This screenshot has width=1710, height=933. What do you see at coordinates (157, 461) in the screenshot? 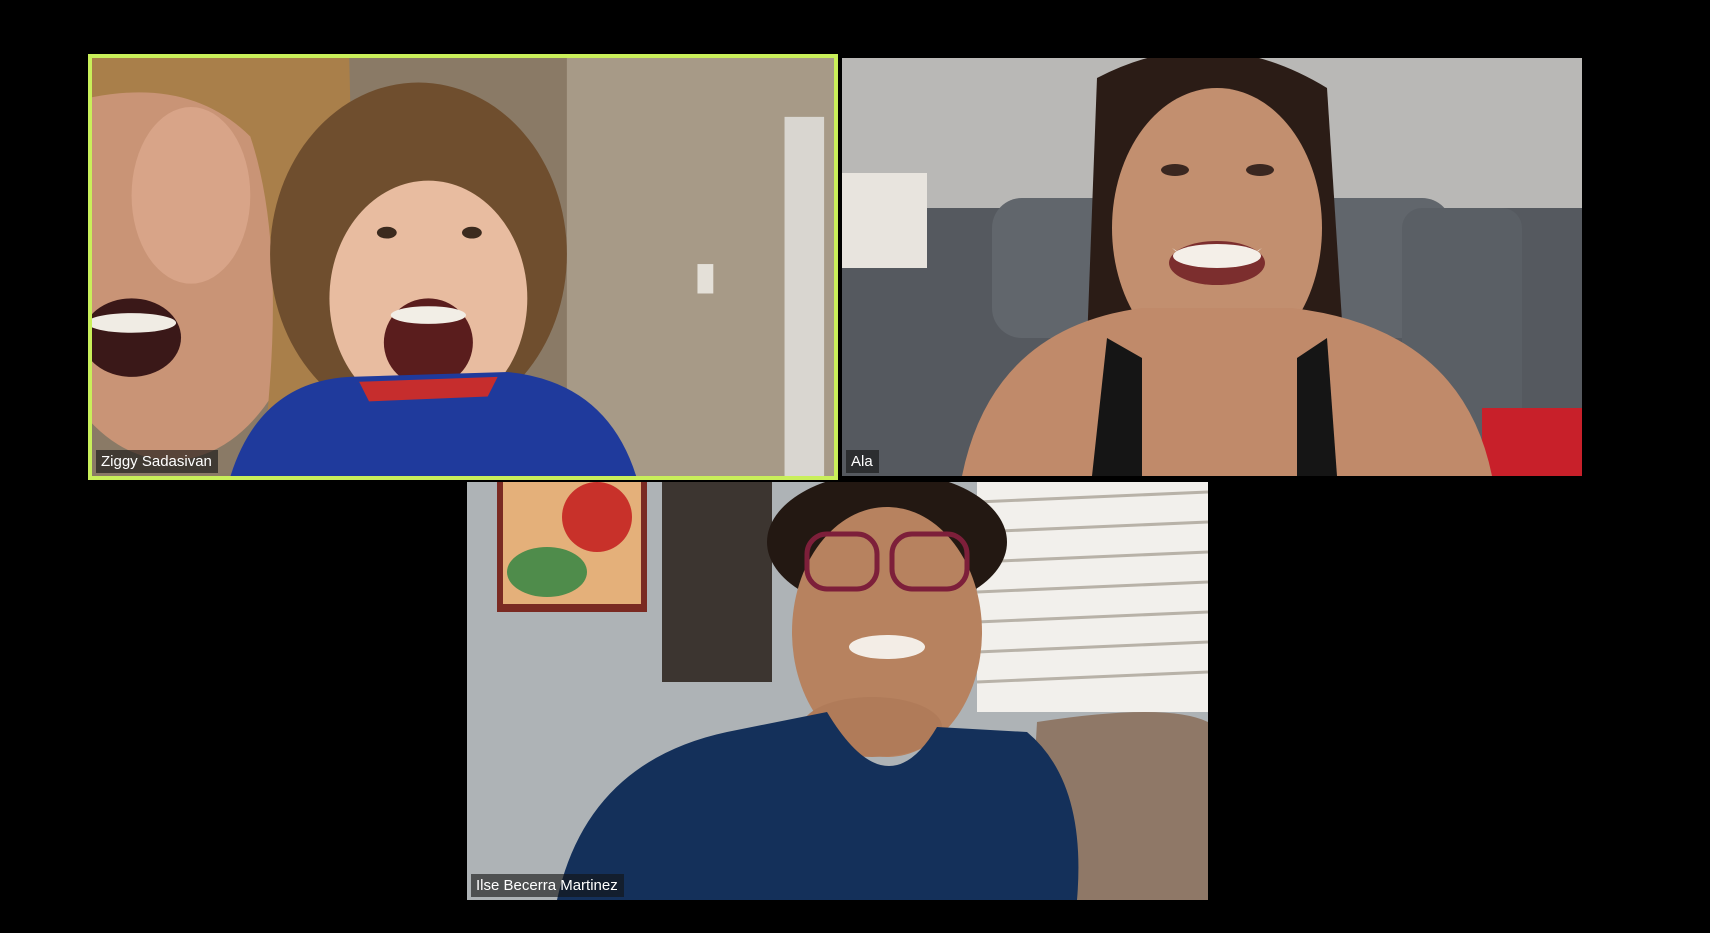
I see `participant-name-label: Ziggy Sadasivan` at bounding box center [157, 461].